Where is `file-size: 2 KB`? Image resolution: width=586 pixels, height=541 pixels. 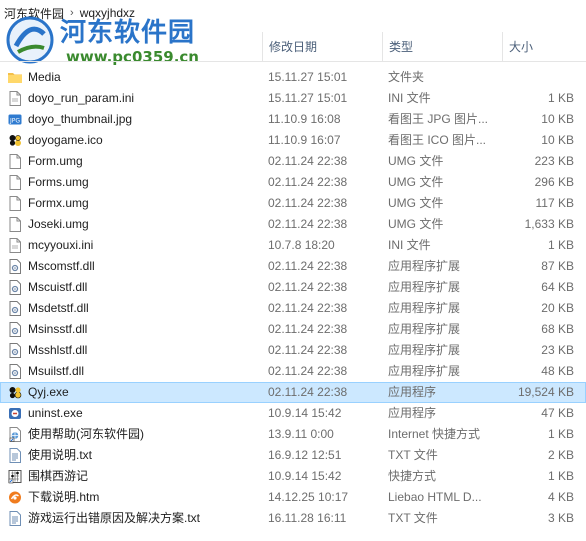
file-size: 2 KB is located at coordinates (560, 455).